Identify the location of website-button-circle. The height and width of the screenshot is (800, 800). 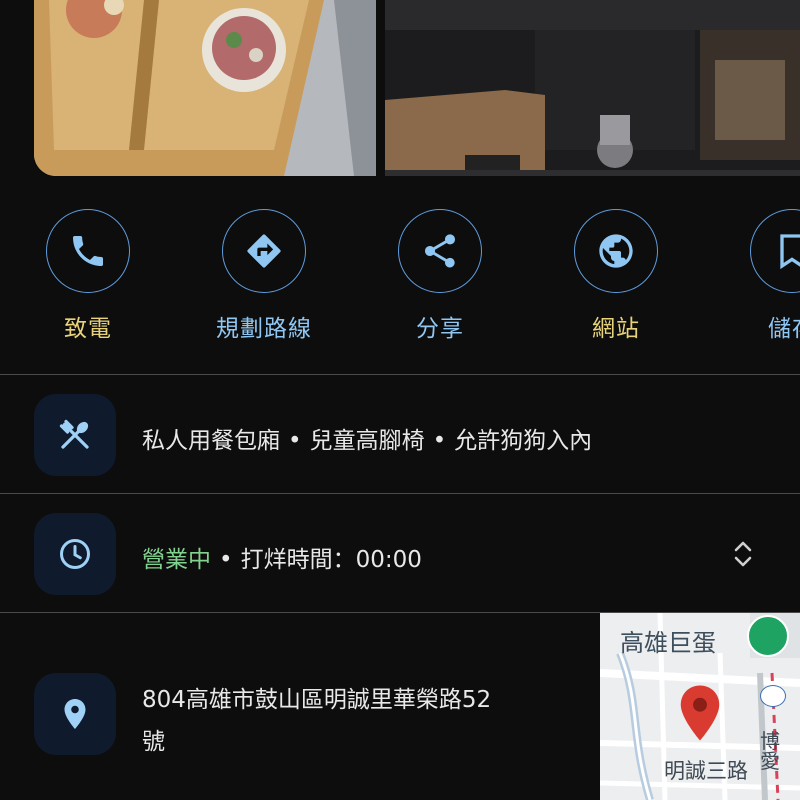
(616, 251).